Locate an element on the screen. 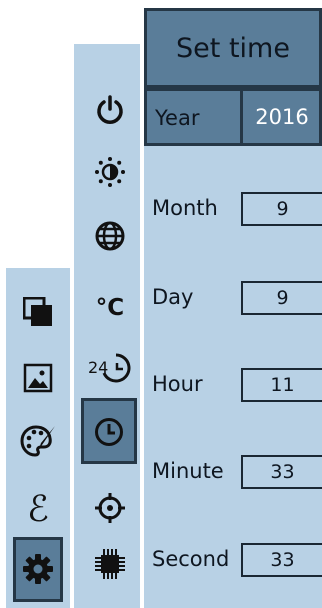 This screenshot has width=322, height=608. panel-title: Set time is located at coordinates (233, 48).